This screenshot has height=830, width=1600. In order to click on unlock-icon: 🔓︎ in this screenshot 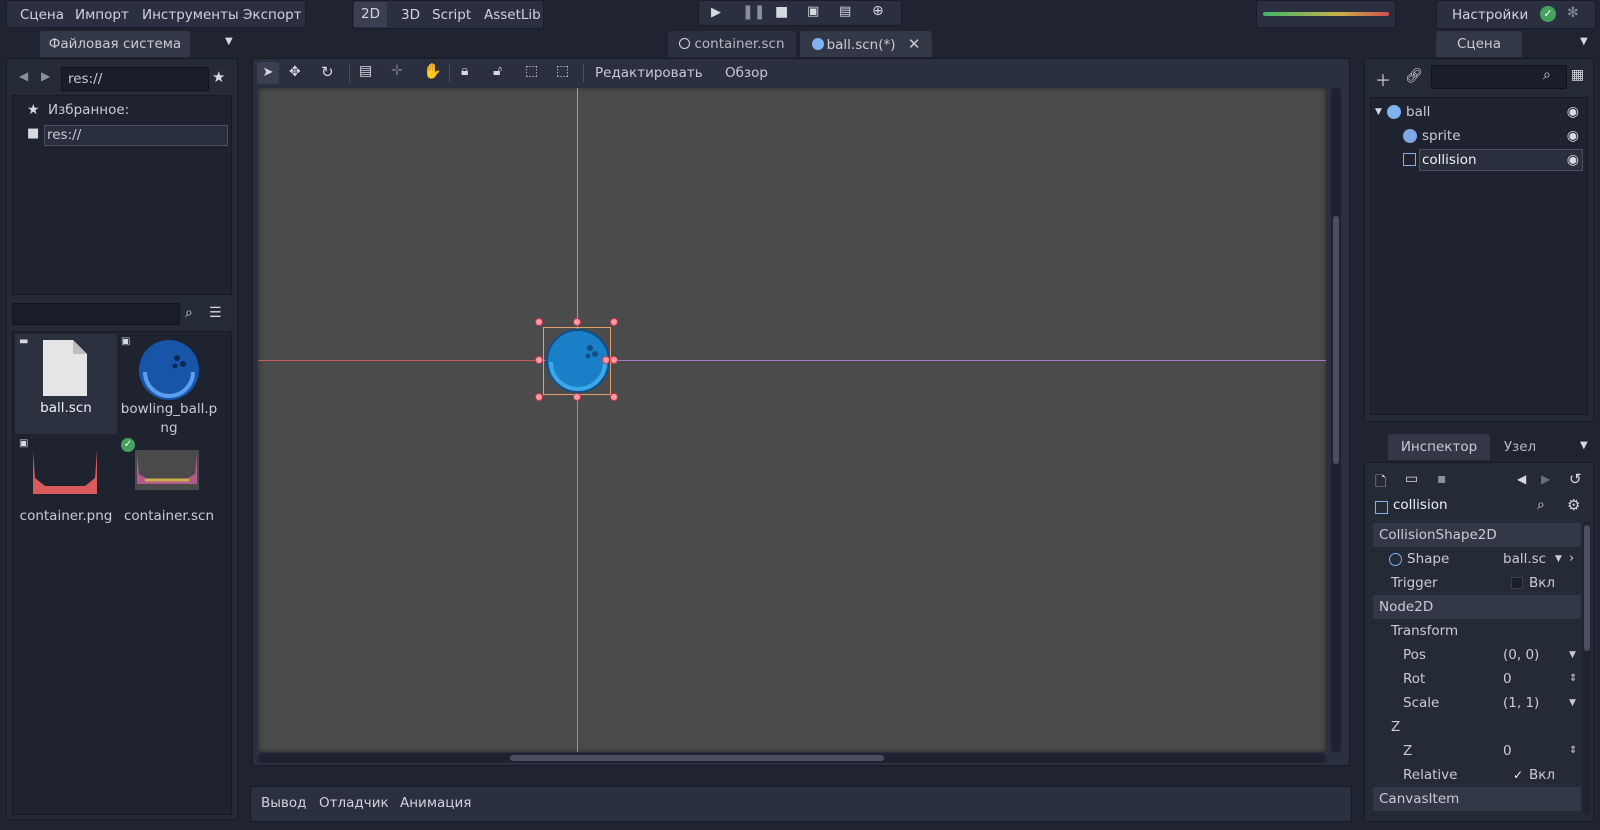, I will do `click(497, 71)`.